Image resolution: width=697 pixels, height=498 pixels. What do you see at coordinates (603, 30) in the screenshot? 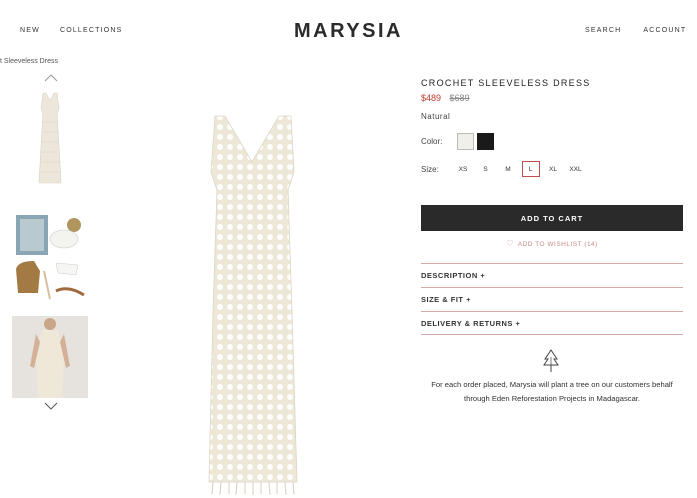
I see `nav-search-link: SEARCH` at bounding box center [603, 30].